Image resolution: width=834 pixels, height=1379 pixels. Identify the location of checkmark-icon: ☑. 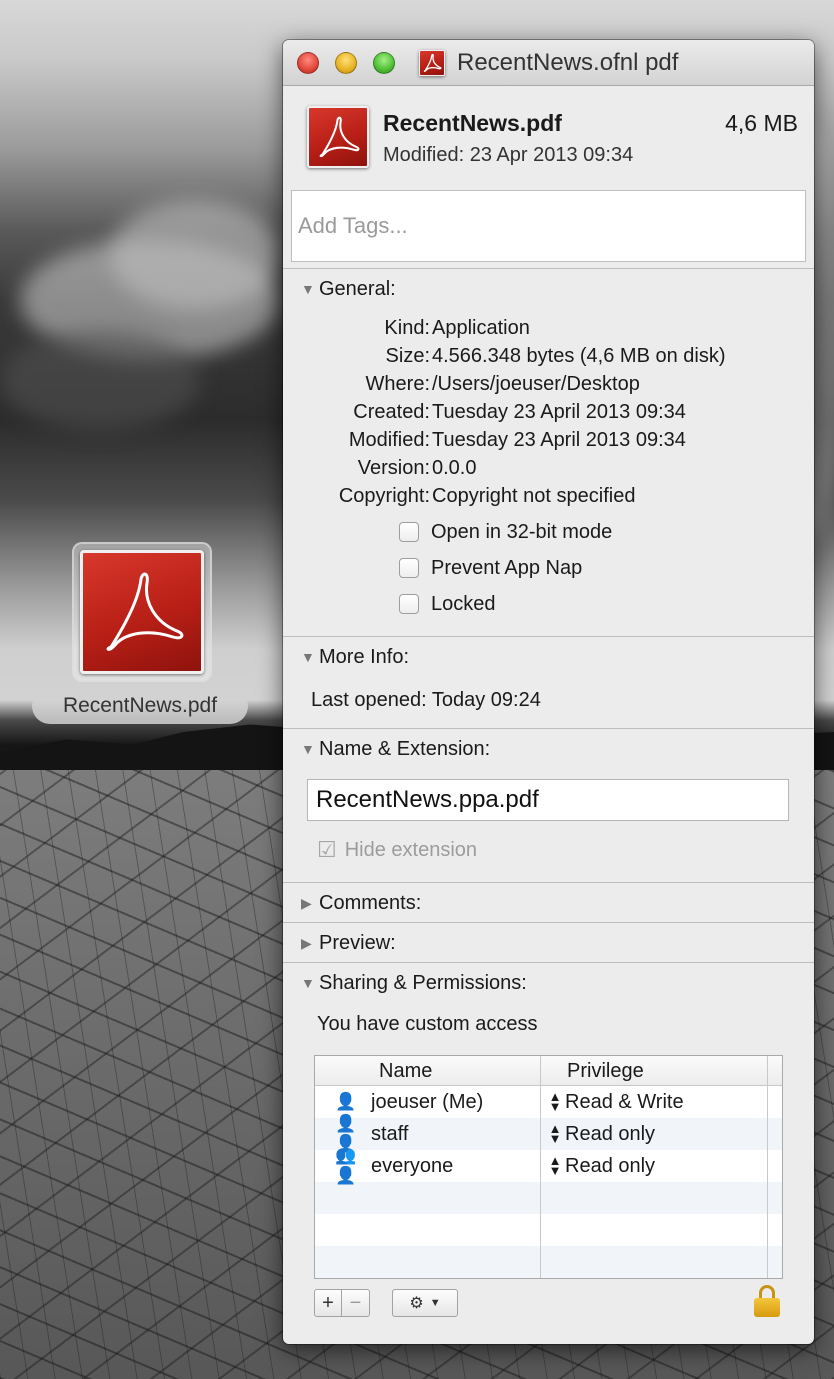
(327, 849).